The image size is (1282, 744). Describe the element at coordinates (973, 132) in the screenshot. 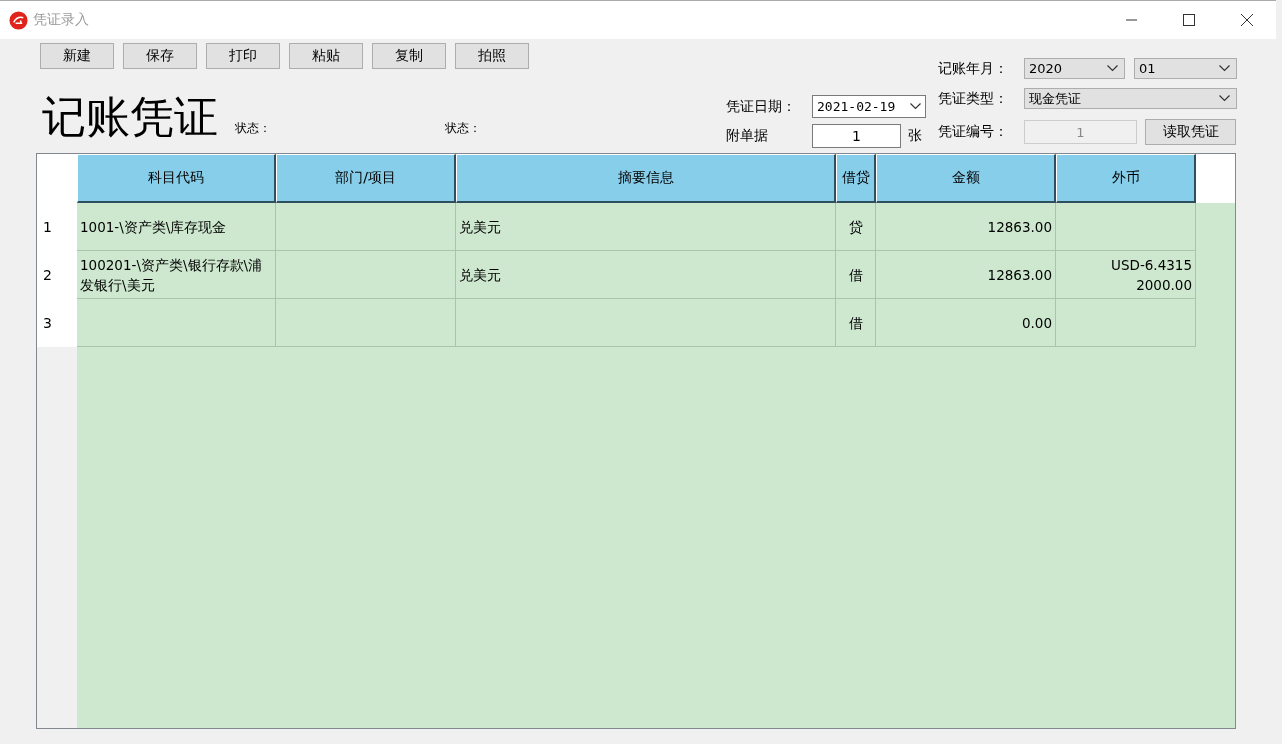

I see `voucher-number-label: 凭证编号：` at that location.